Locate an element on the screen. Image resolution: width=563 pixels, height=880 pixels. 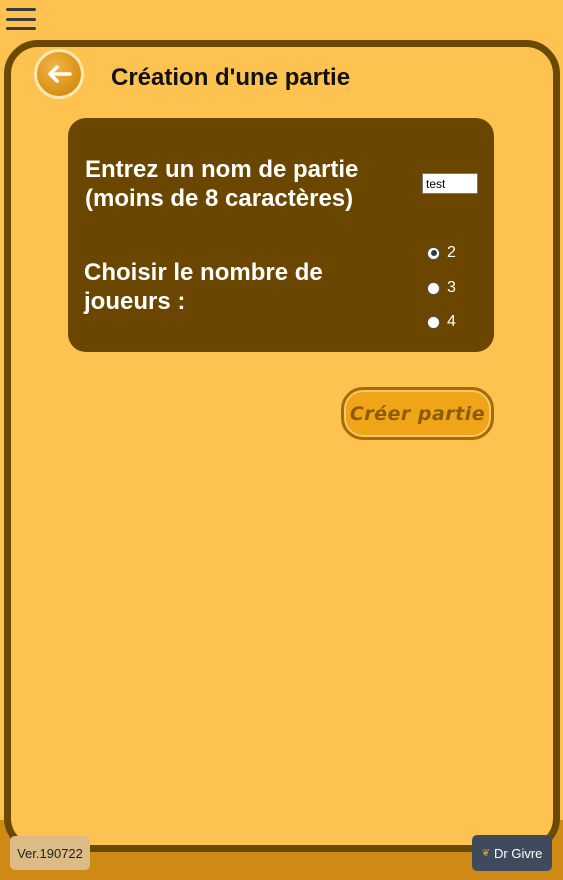
player-option-2: 2 is located at coordinates (441, 253).